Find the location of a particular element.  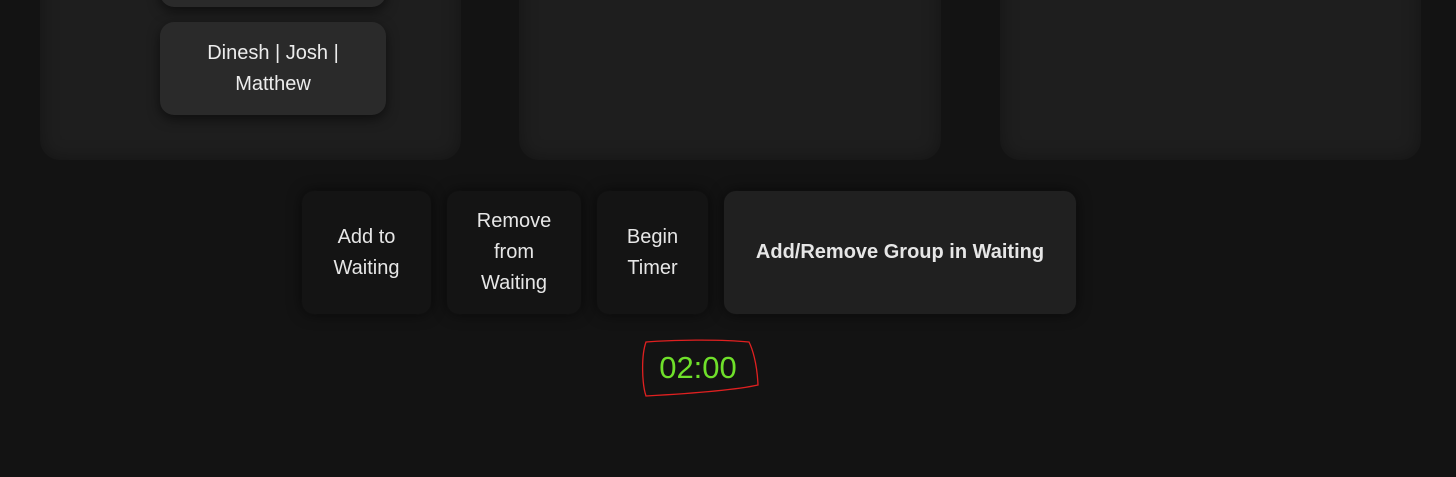

begin-timer-button: Begin Timer is located at coordinates (652, 252).